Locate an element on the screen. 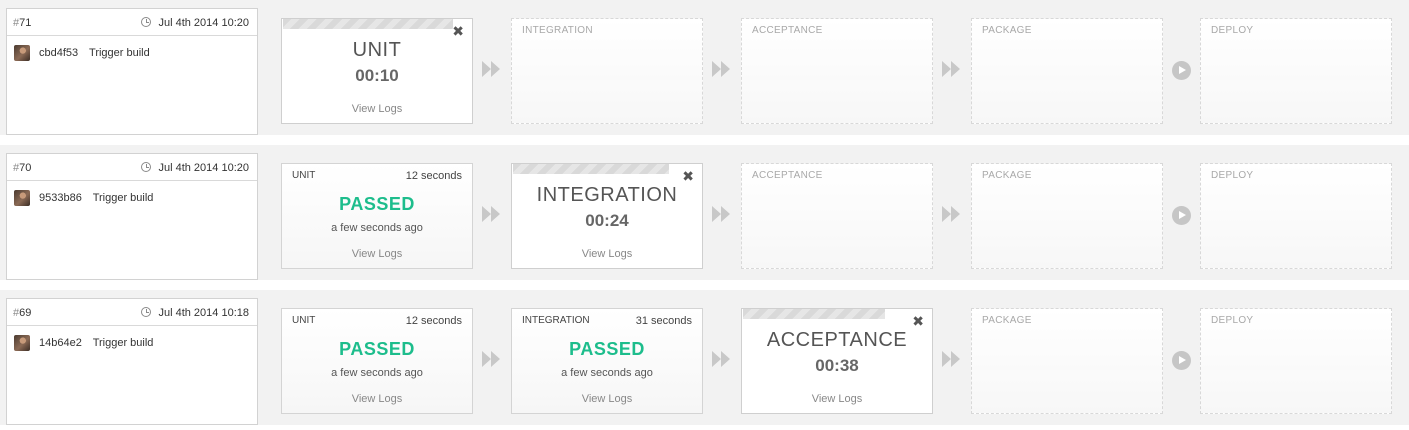 Image resolution: width=1409 pixels, height=430 pixels. commit-info: cbd4f53 Trigger build is located at coordinates (132, 56).